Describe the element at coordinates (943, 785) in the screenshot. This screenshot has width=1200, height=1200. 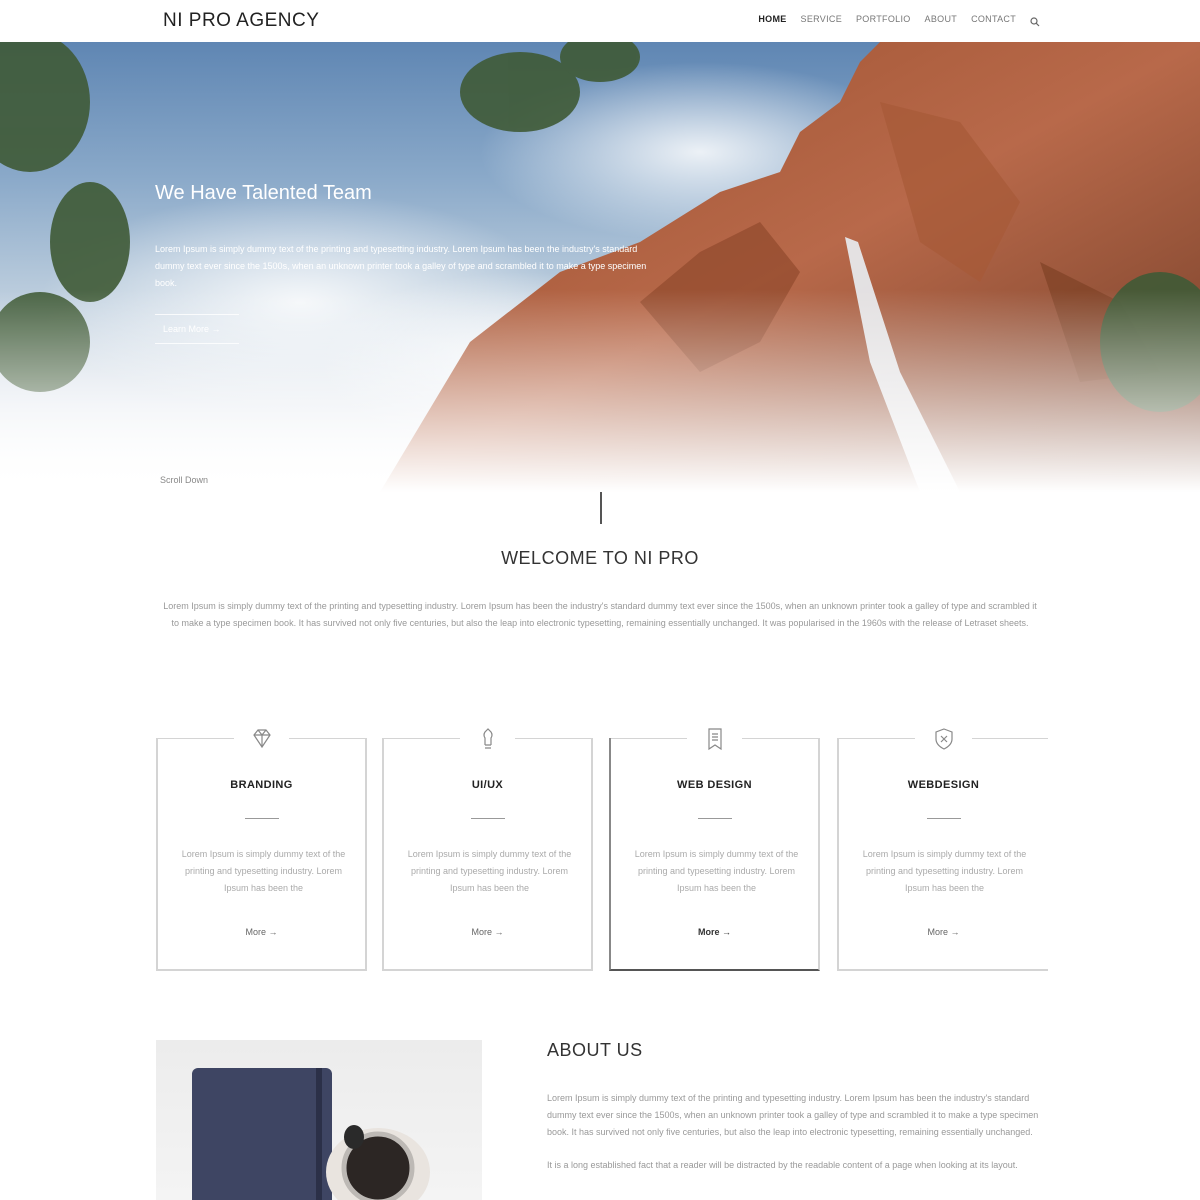
I see `service-title: WEBDESIGN` at that location.